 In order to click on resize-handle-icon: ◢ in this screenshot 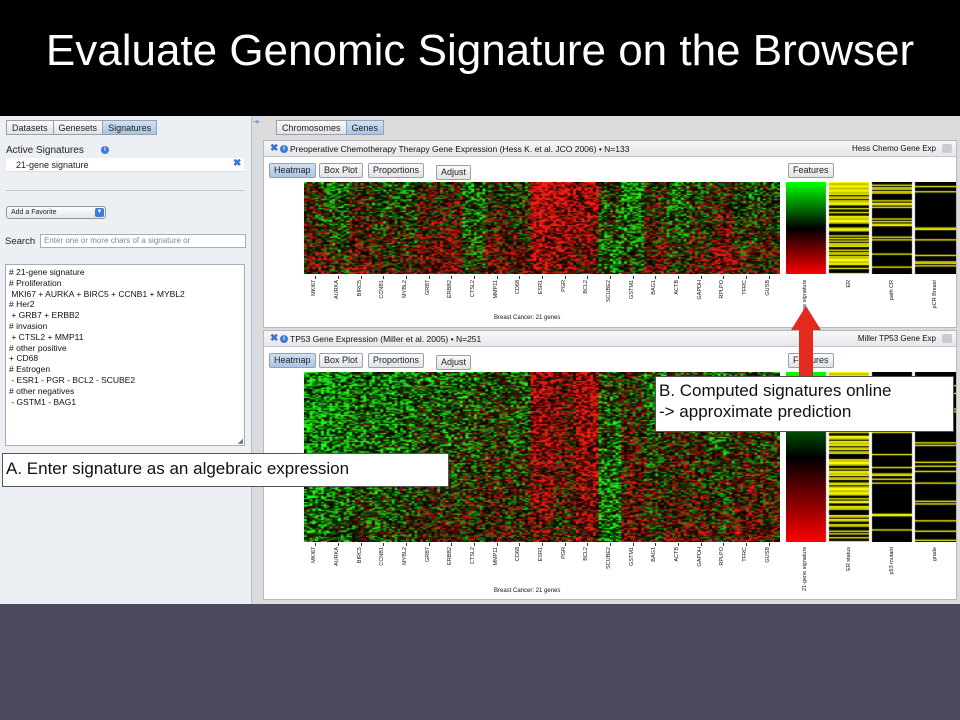, I will do `click(240, 441)`.